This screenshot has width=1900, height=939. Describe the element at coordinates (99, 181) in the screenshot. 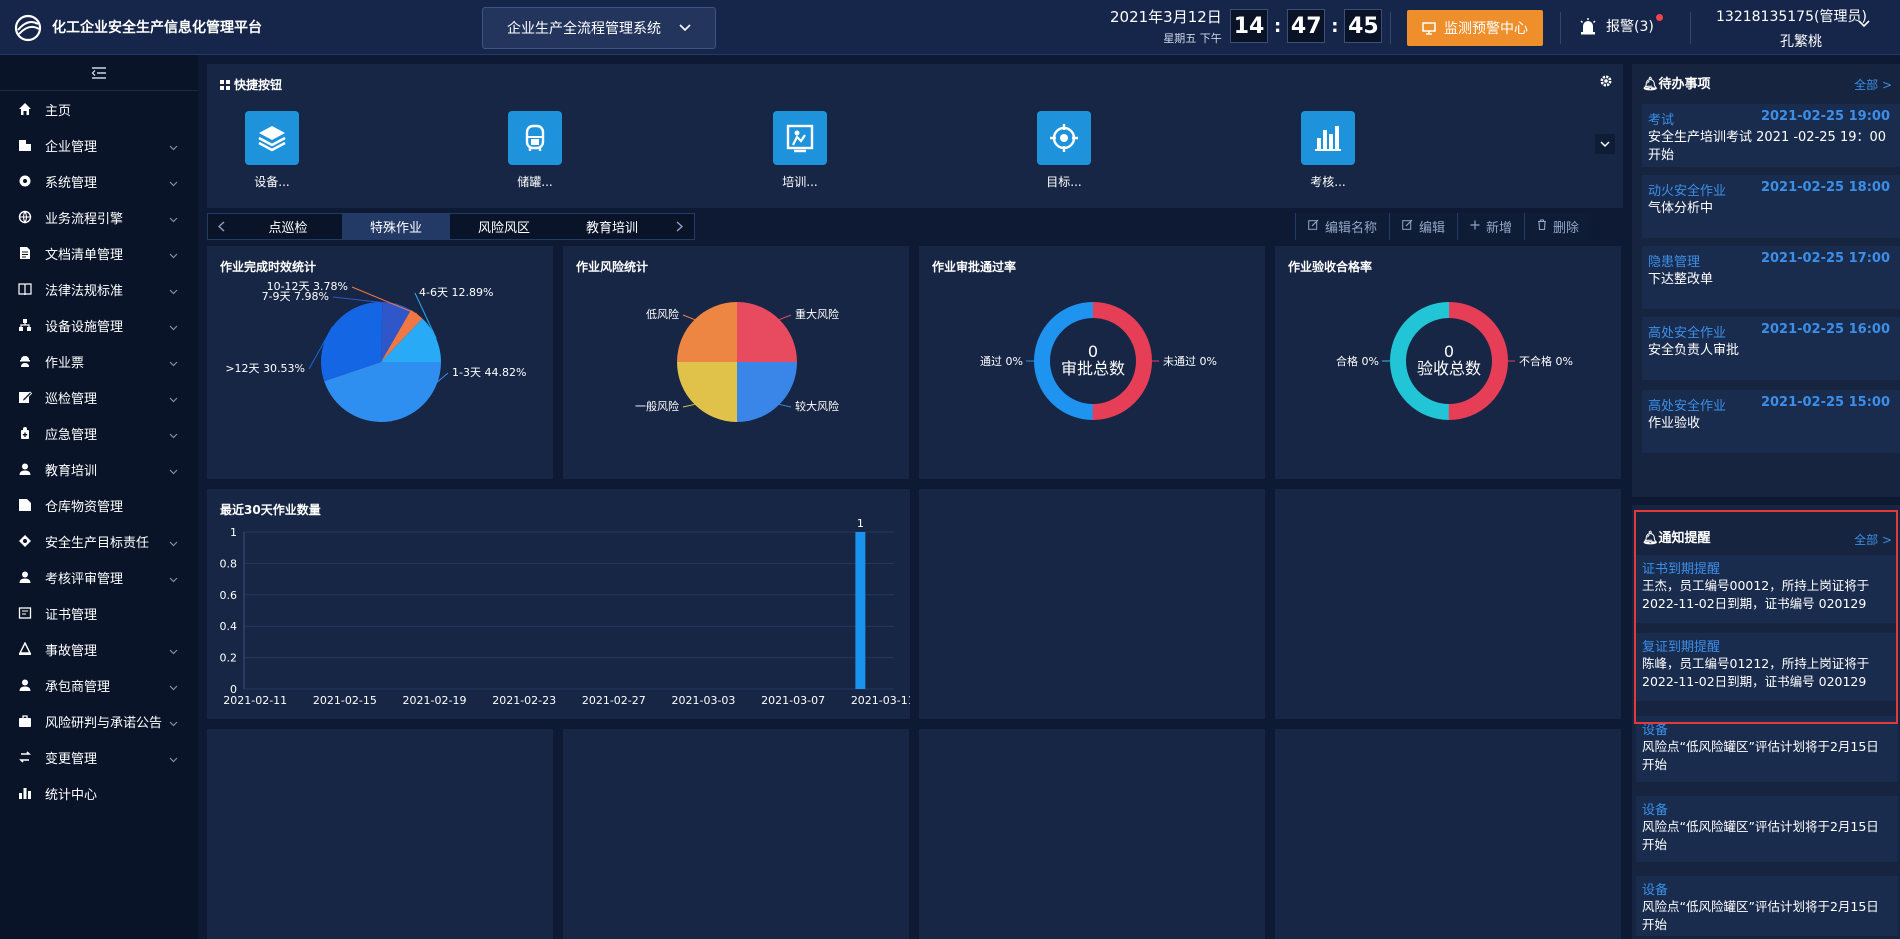

I see `sidebar-item: 系统管理` at that location.